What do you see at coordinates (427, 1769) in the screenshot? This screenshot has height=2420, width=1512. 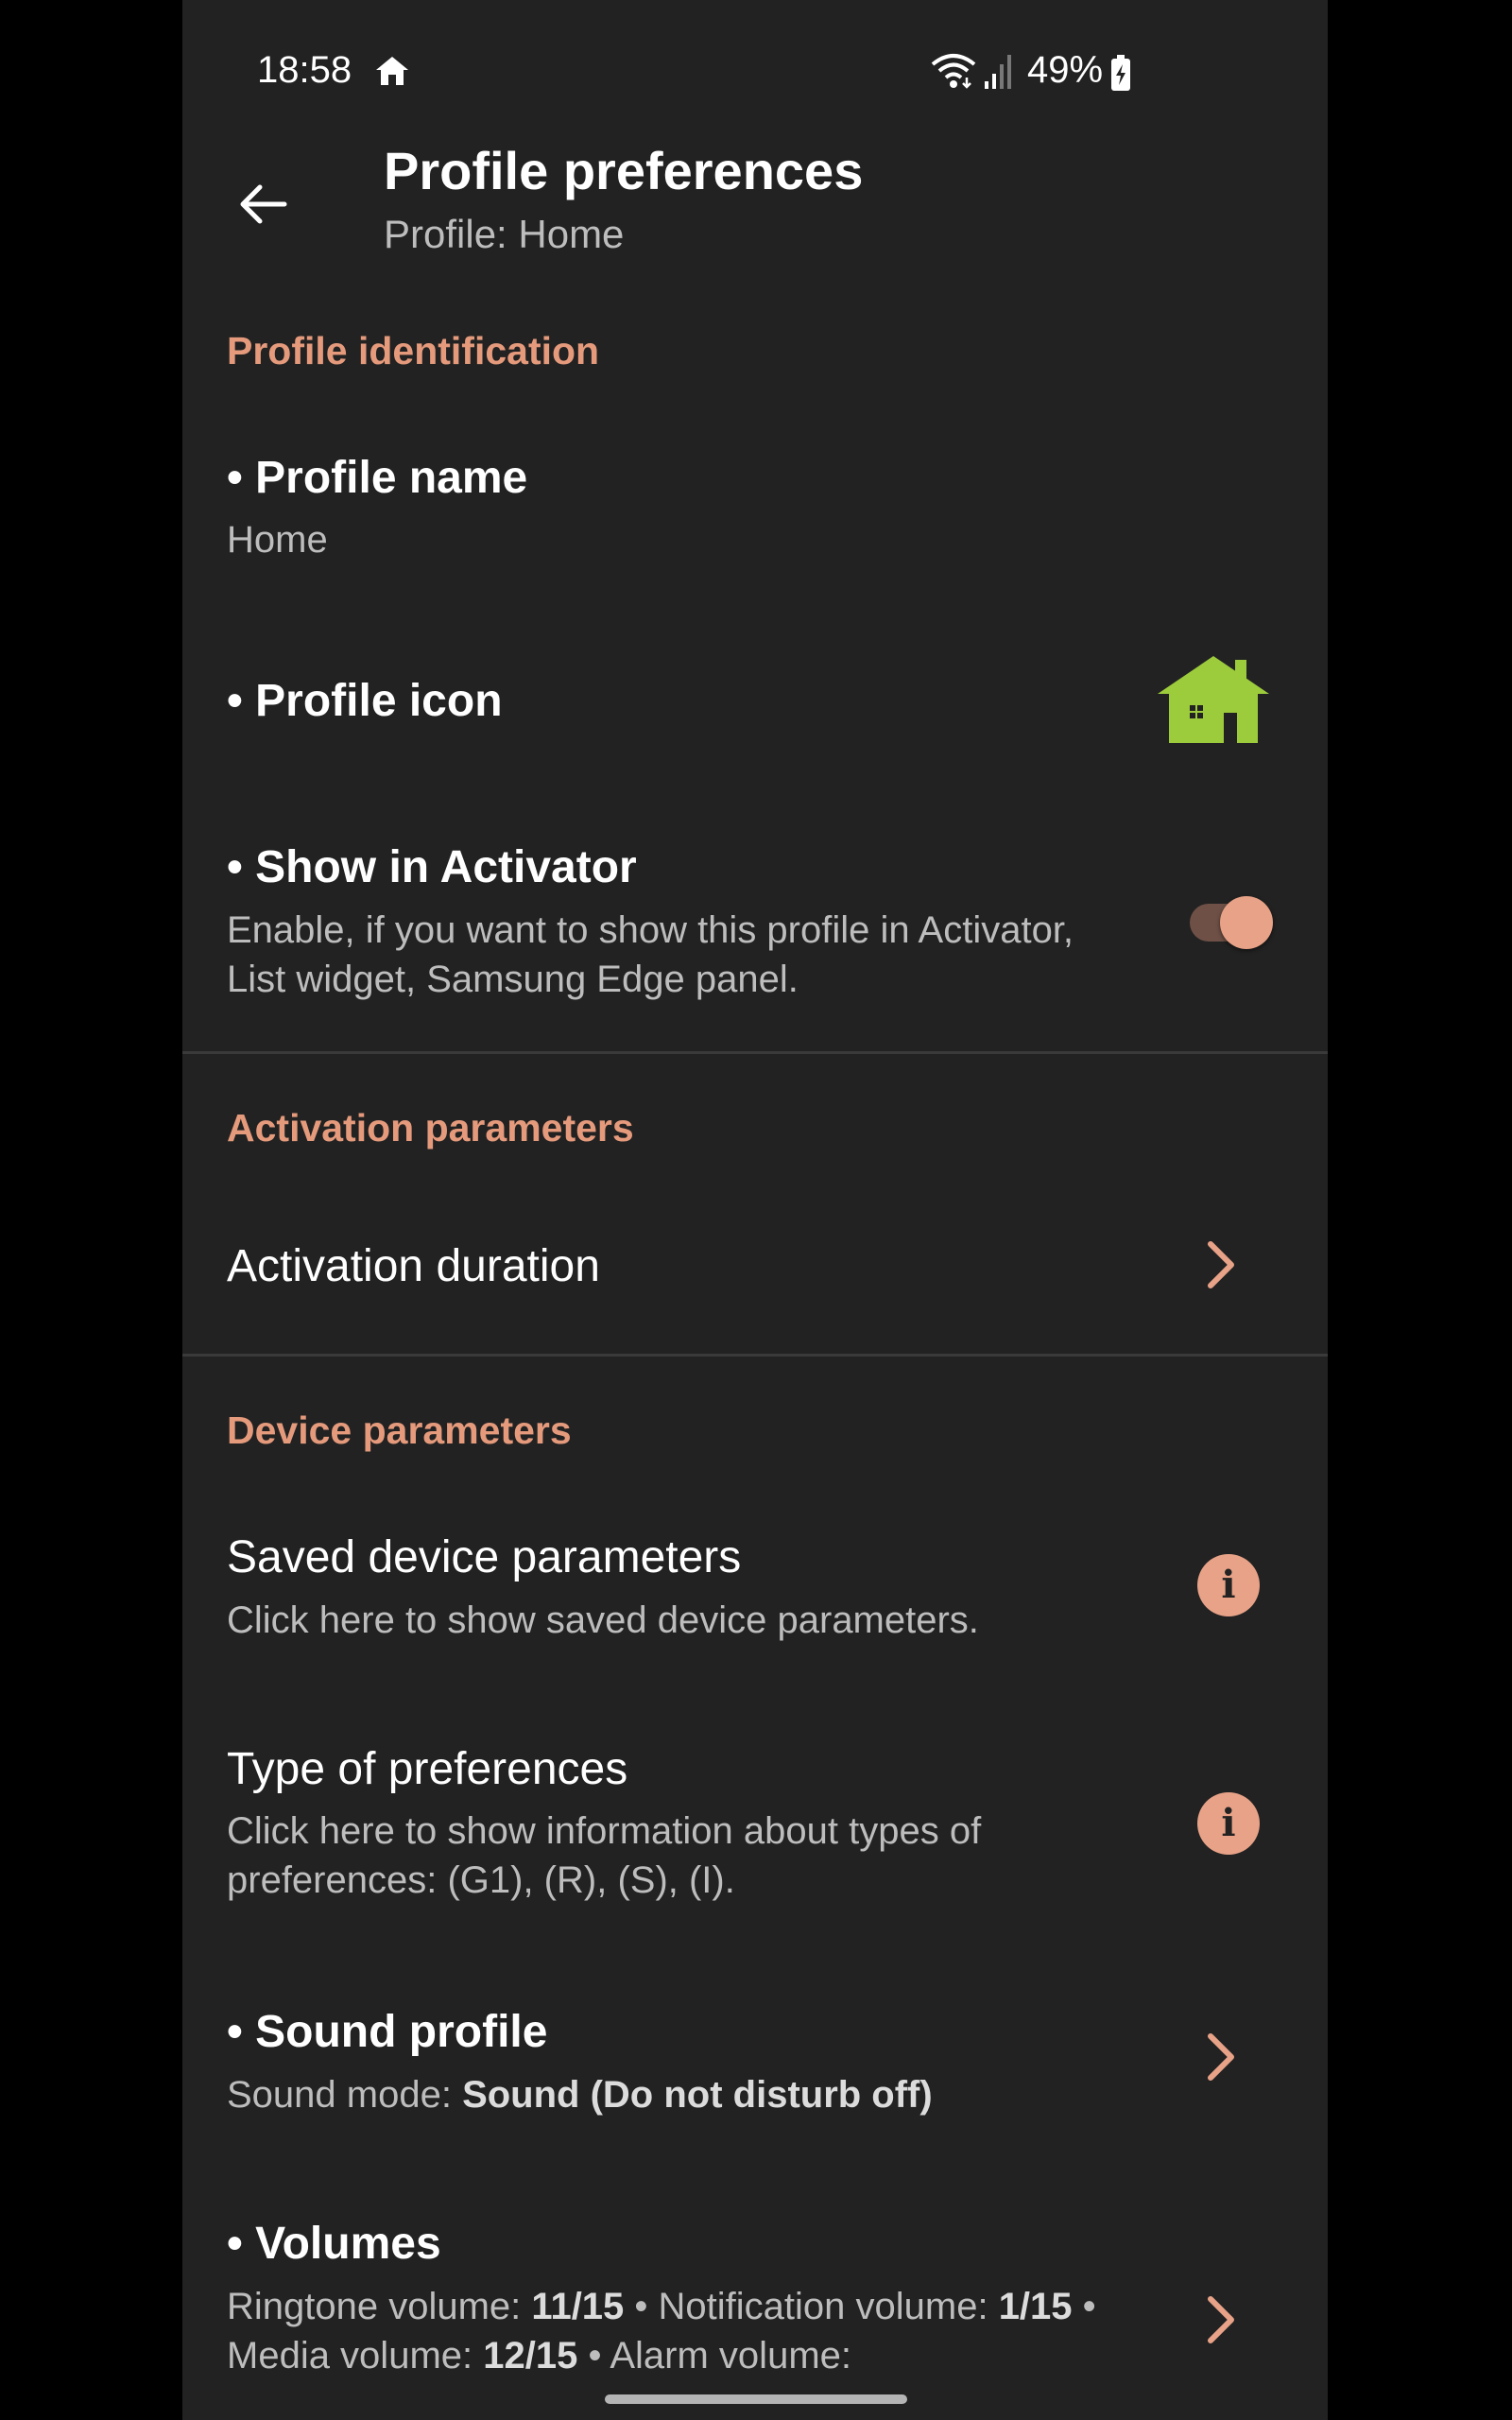 I see `type-of-preferences-title: Type of preferences` at bounding box center [427, 1769].